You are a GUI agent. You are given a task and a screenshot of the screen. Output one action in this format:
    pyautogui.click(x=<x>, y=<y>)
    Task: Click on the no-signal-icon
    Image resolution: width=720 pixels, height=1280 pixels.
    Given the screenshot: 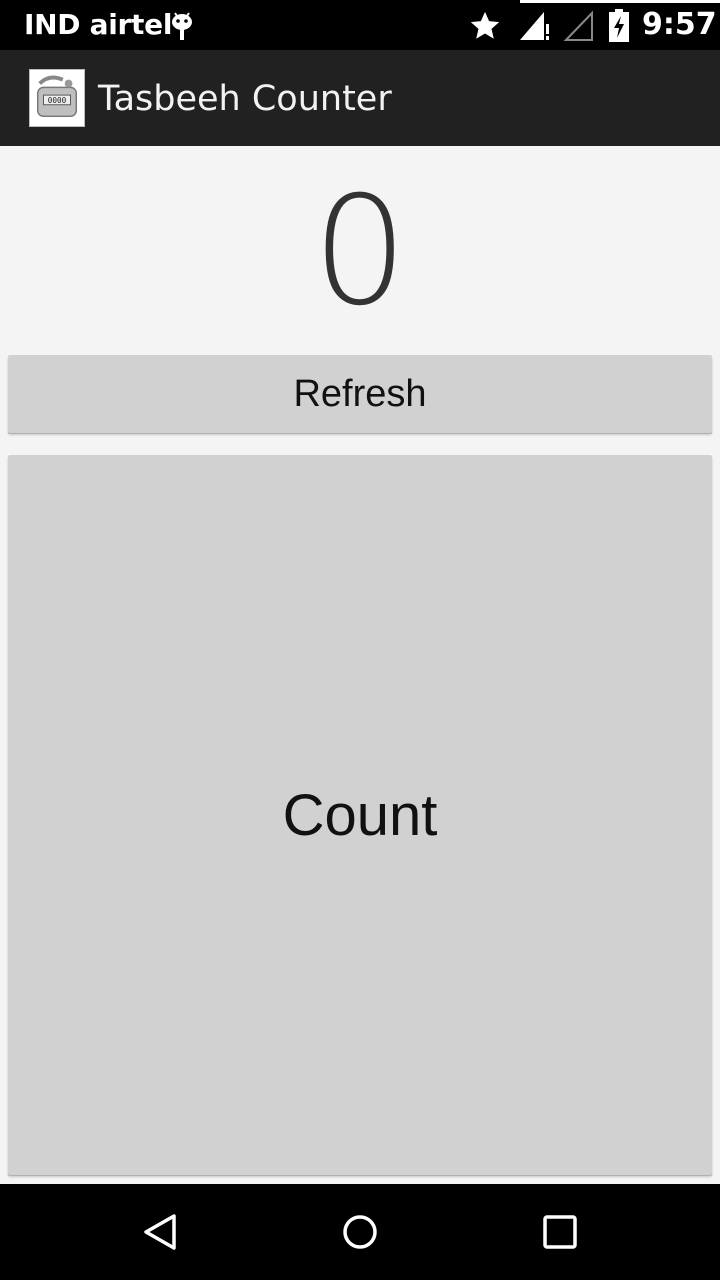 What is the action you would take?
    pyautogui.click(x=578, y=25)
    